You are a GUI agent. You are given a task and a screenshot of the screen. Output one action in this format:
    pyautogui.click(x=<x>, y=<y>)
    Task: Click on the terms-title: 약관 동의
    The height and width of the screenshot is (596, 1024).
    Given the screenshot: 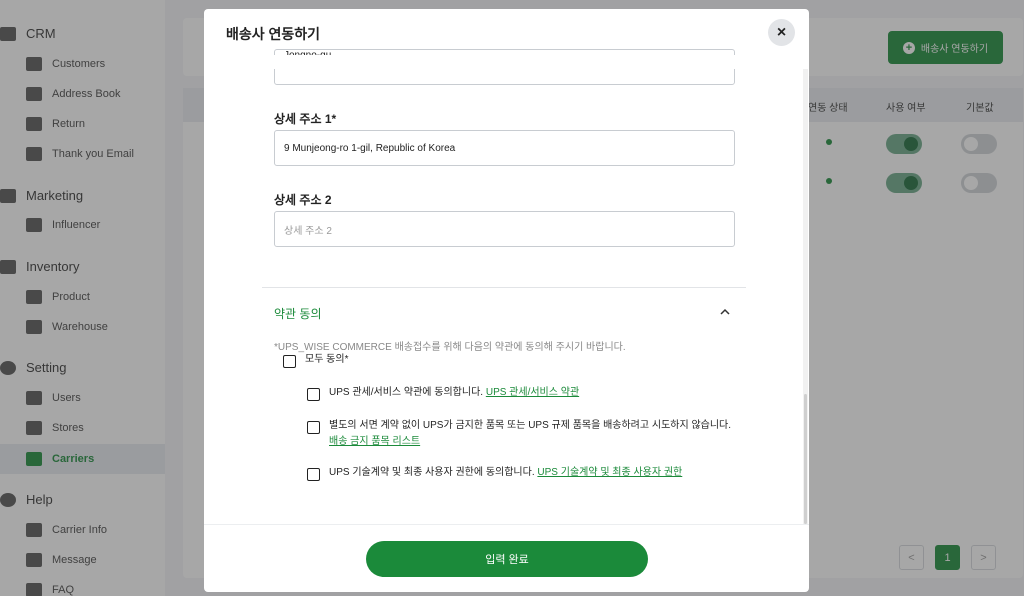 What is the action you would take?
    pyautogui.click(x=298, y=313)
    